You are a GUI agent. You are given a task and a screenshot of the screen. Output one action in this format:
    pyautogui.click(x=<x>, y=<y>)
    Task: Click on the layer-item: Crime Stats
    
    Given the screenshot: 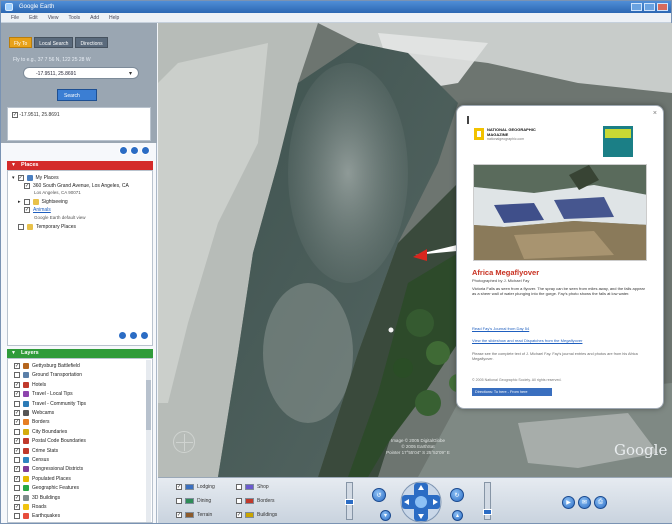 What is the action you would take?
    pyautogui.click(x=36, y=450)
    